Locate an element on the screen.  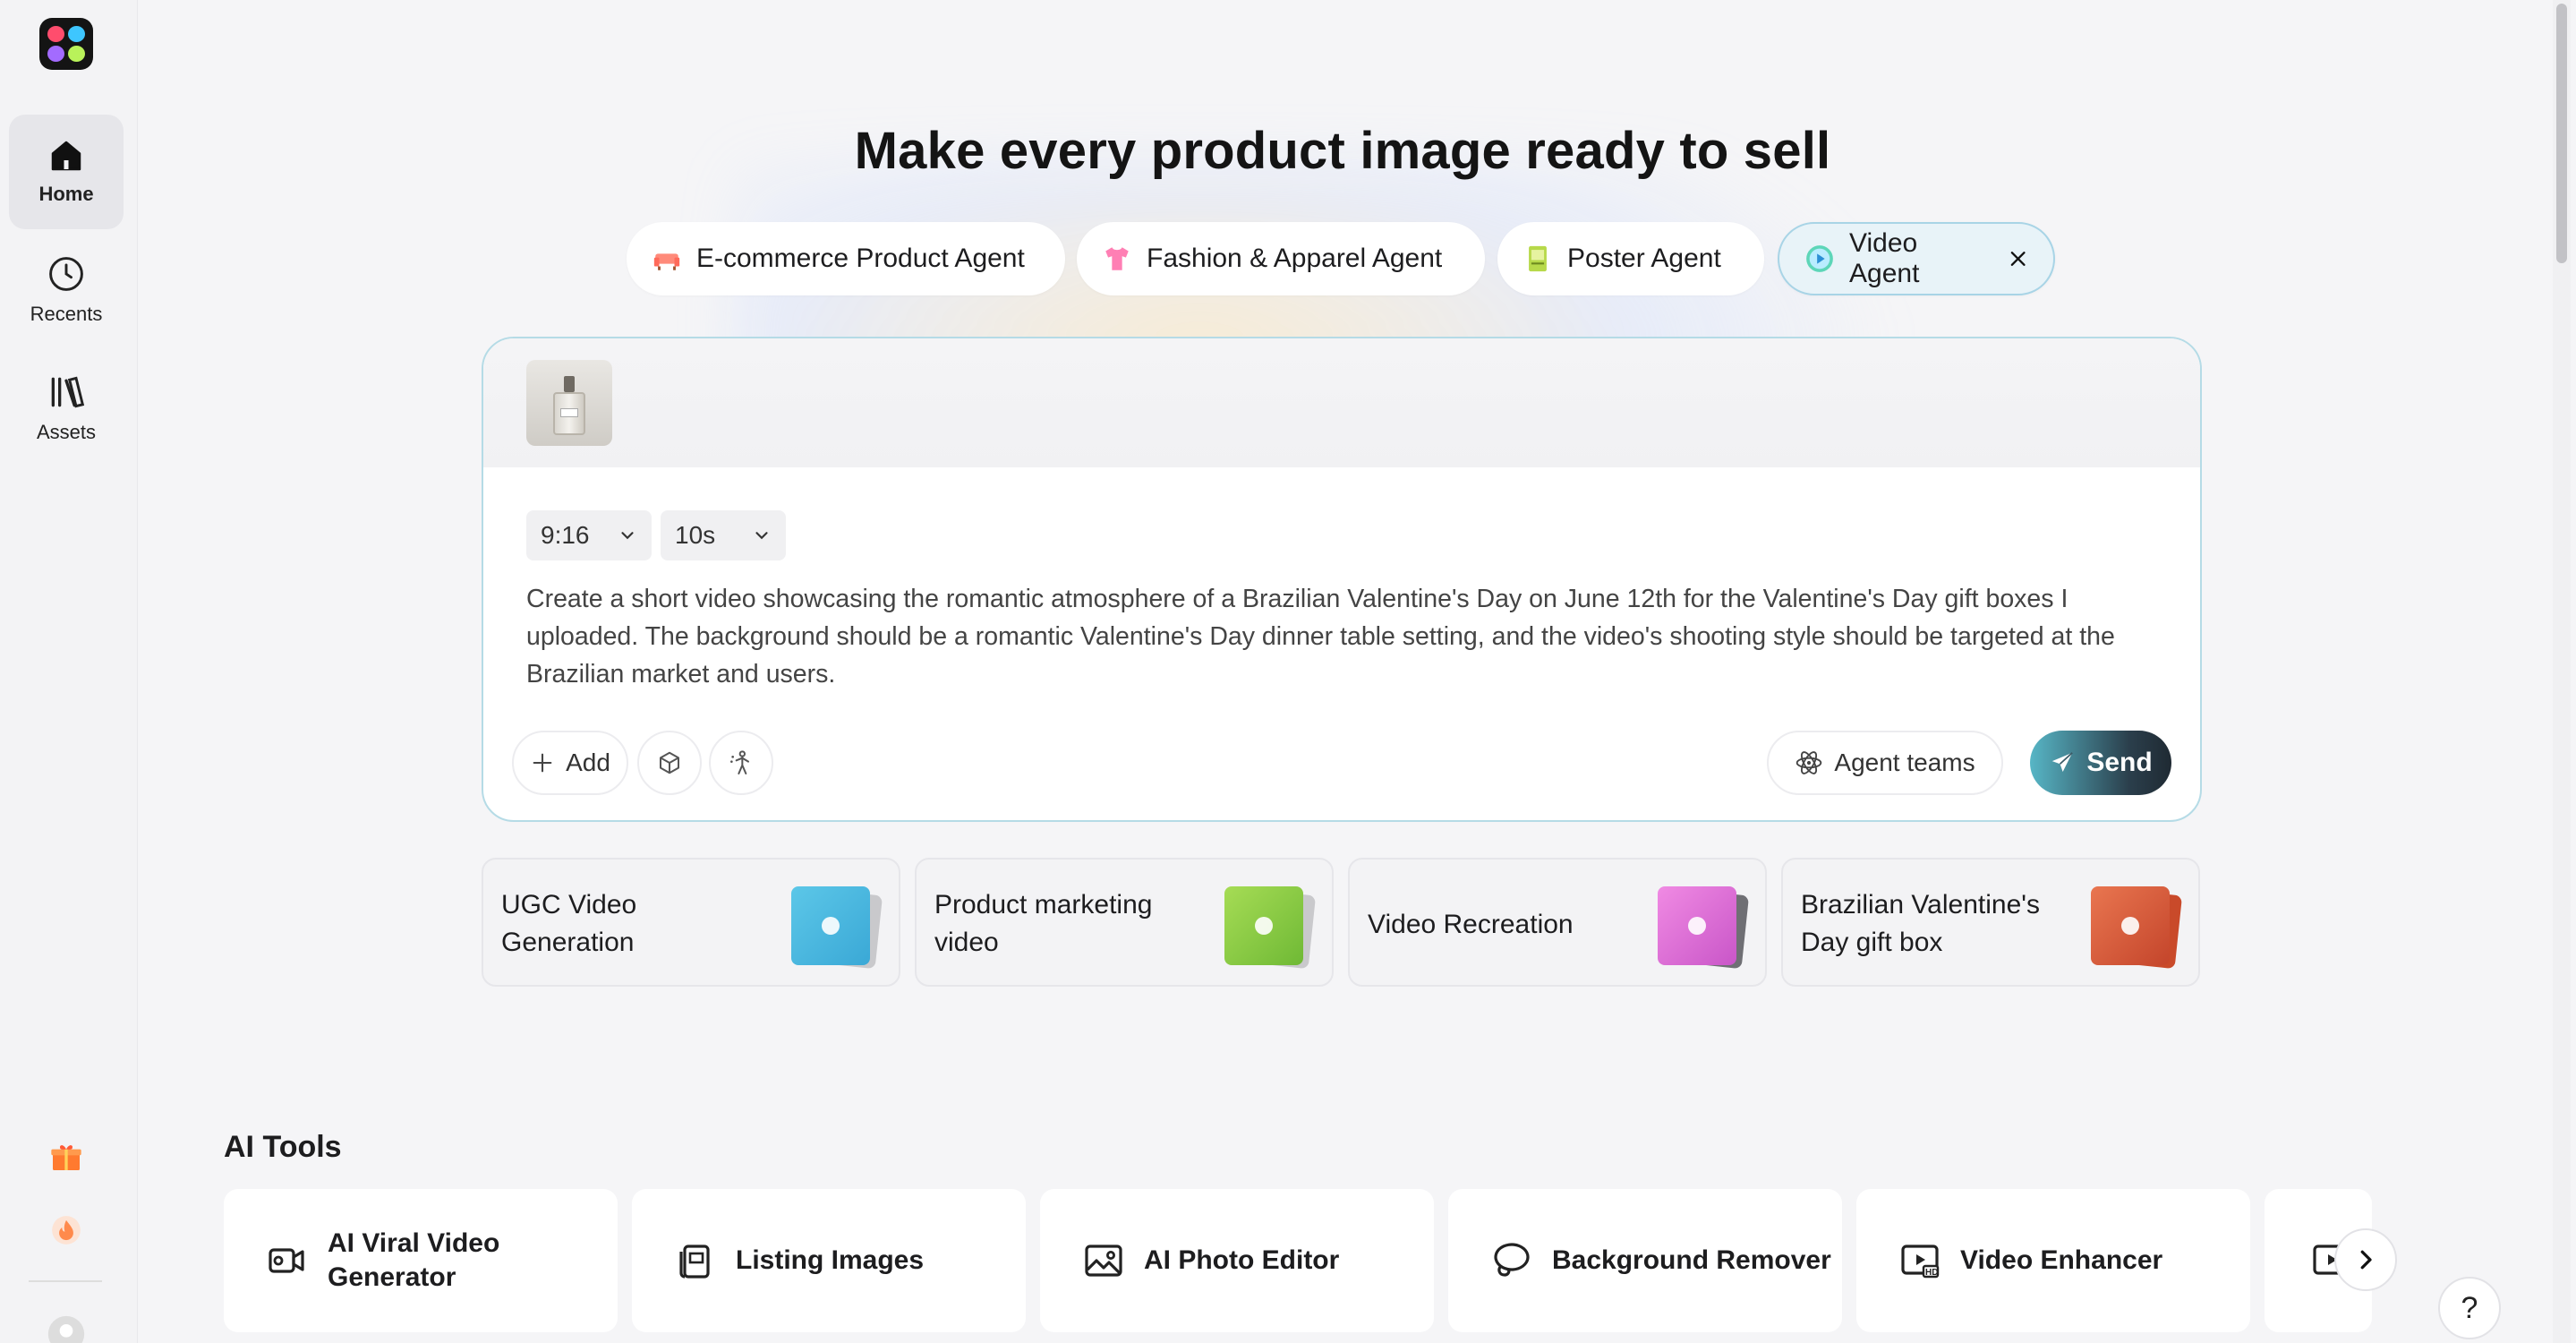
flame-icon is located at coordinates (66, 1230).